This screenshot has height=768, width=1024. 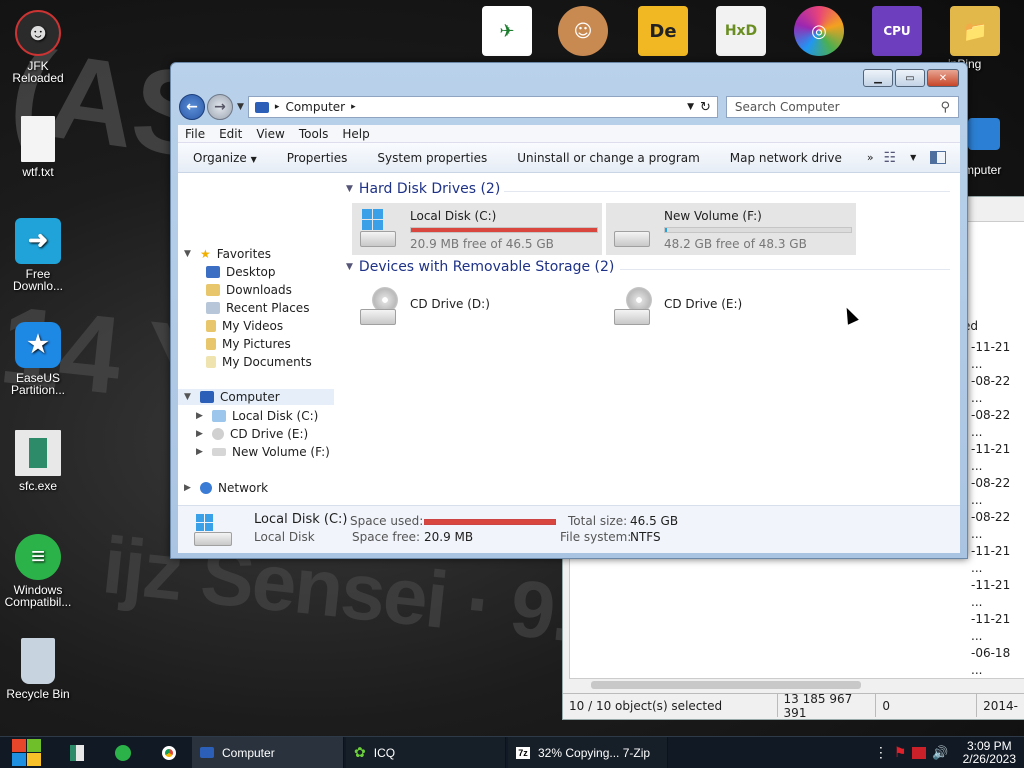 What do you see at coordinates (219, 416) in the screenshot?
I see `drive-small-icon` at bounding box center [219, 416].